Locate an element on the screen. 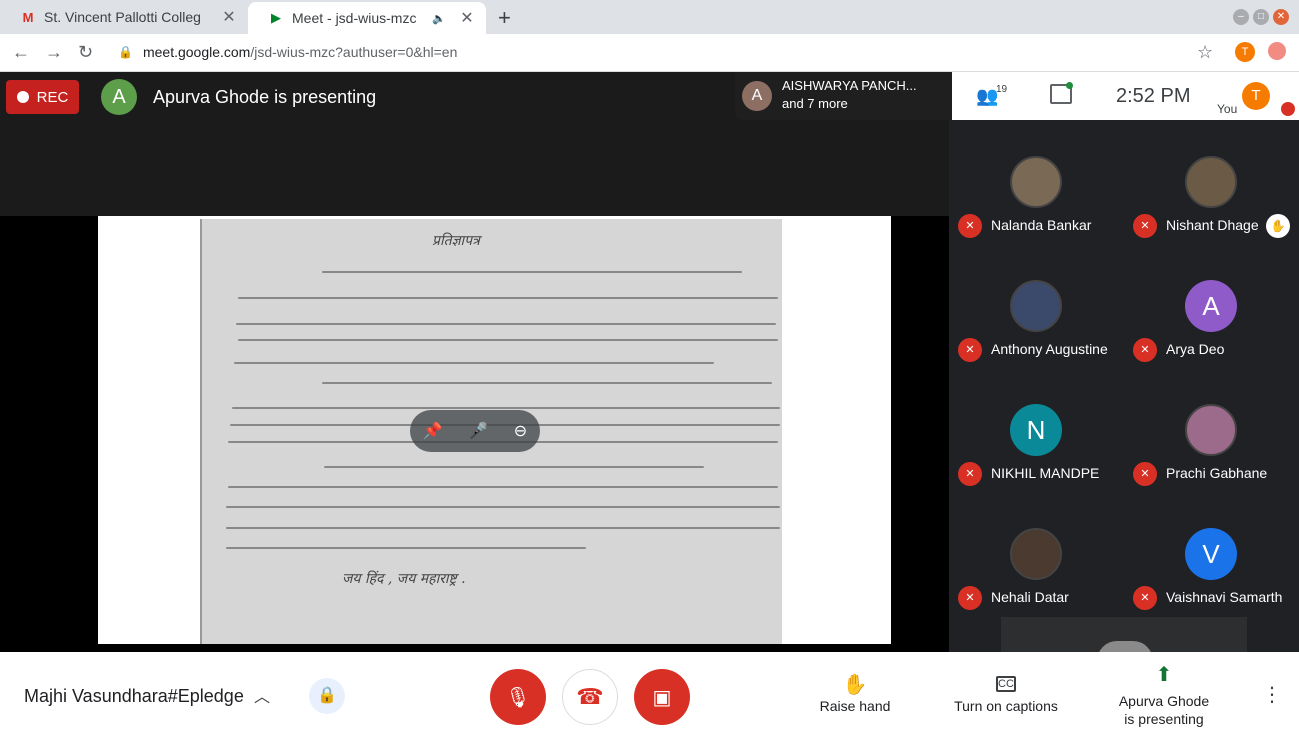 This screenshot has width=1299, height=741. document-footer: जय हिंद , जय महाराष्ट्र . is located at coordinates (404, 579).